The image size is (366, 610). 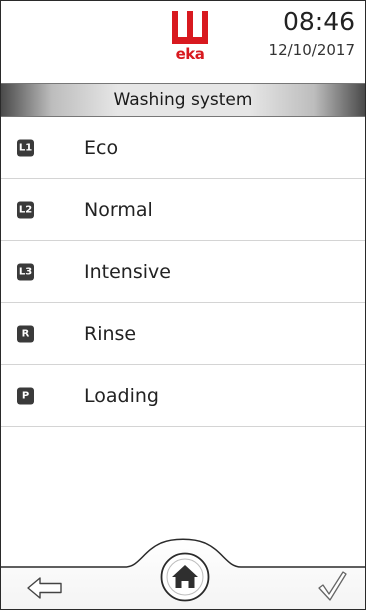 I want to click on program-item-normal: L2 Normal, so click(x=183, y=210).